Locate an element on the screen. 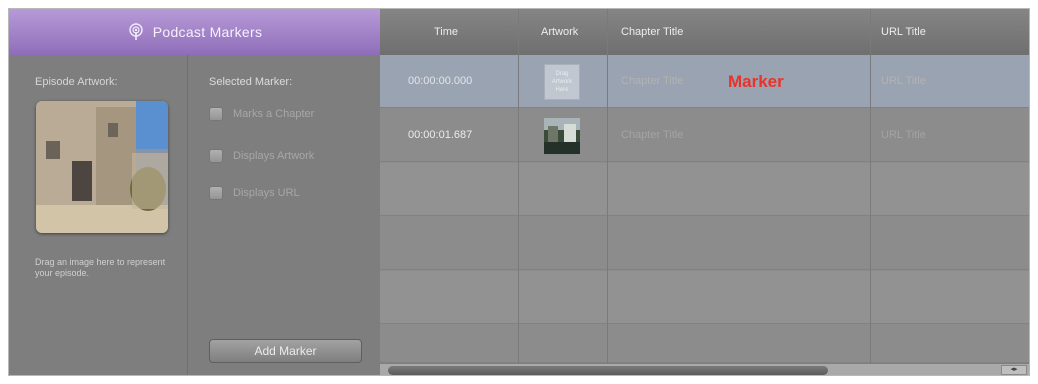 Image resolution: width=1038 pixels, height=384 pixels. panel-header: Podcast Markers is located at coordinates (194, 32).